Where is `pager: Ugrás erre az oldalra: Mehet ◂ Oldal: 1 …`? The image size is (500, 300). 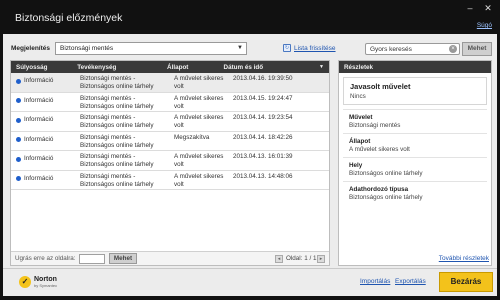
pager: Ugrás erre az oldalra: Mehet ◂ Oldal: 1 … is located at coordinates (170, 258).